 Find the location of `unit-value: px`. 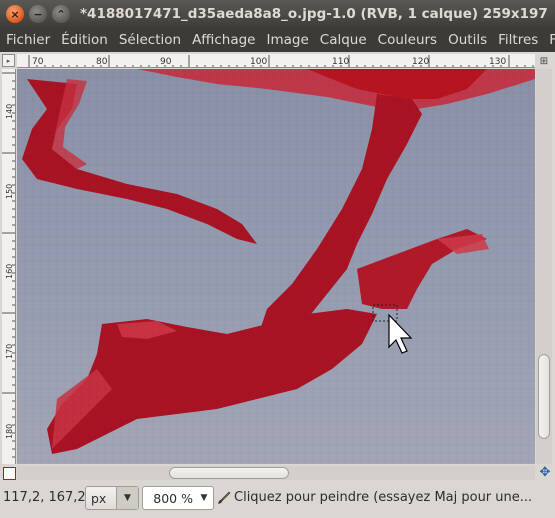

unit-value: px is located at coordinates (99, 498).